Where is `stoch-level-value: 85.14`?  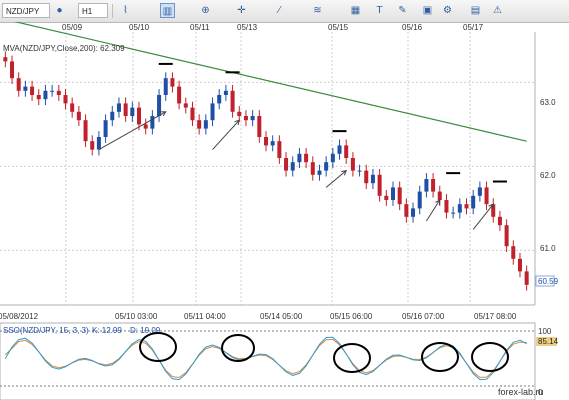 stoch-level-value: 85.14 is located at coordinates (548, 341).